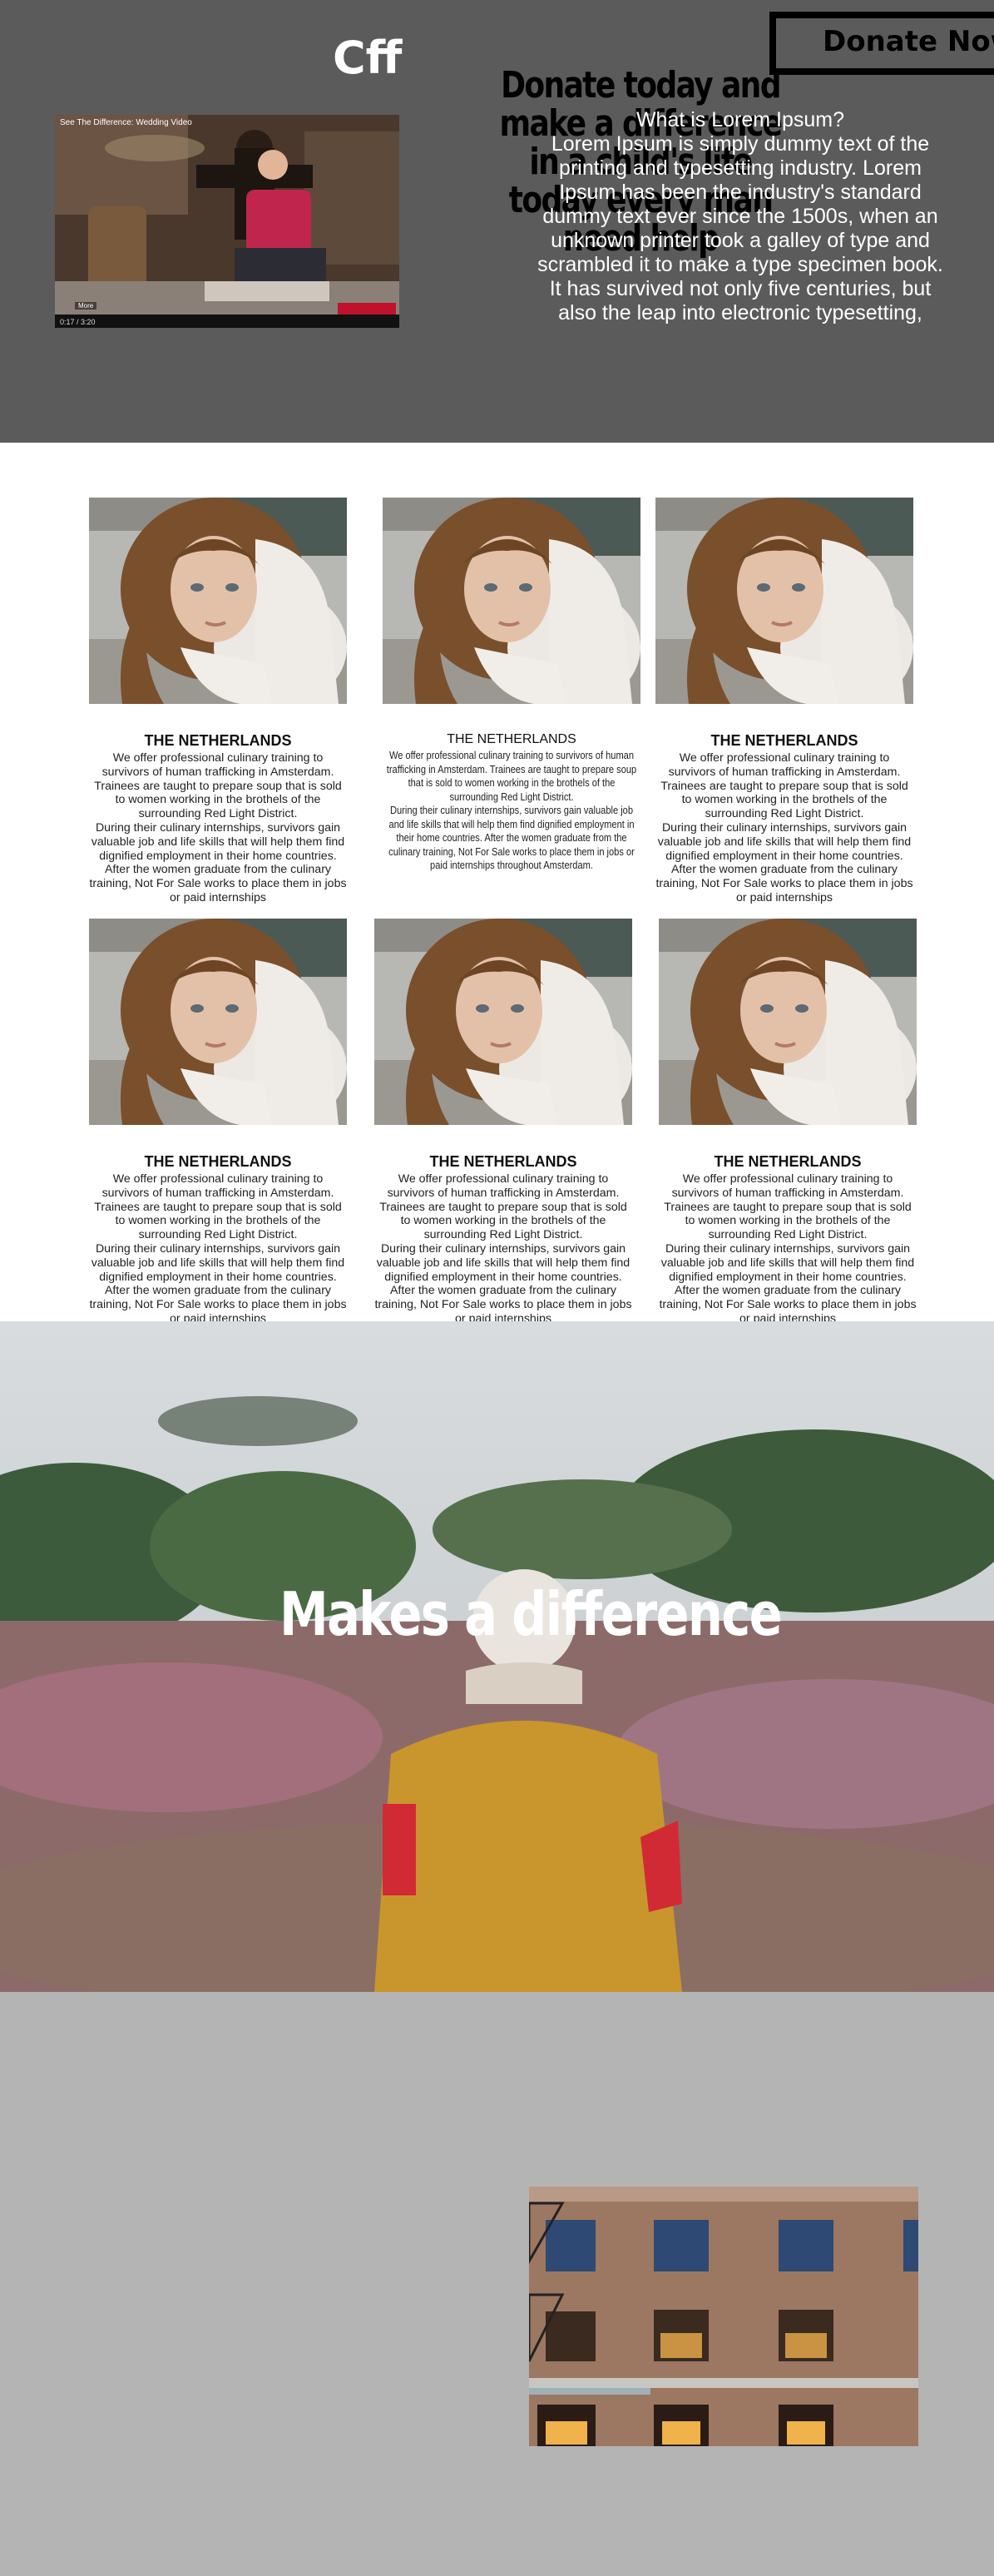 Image resolution: width=994 pixels, height=2576 pixels. I want to click on hero-title: Makes a difference, so click(531, 1614).